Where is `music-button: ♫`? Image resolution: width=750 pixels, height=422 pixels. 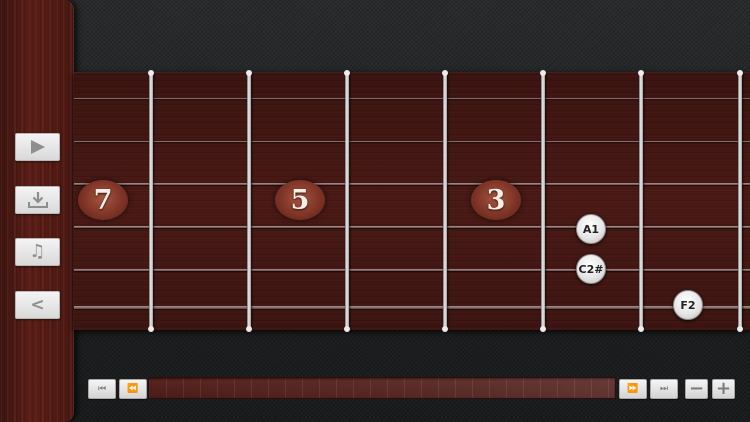 music-button: ♫ is located at coordinates (37, 252).